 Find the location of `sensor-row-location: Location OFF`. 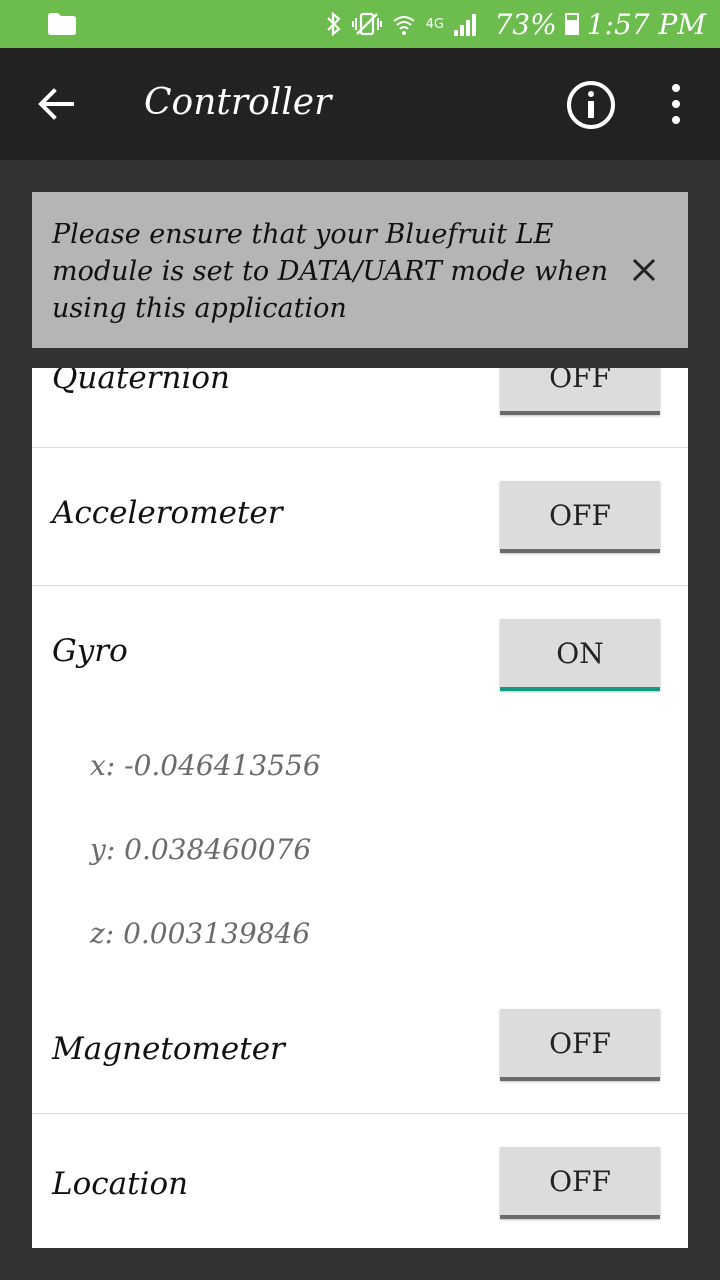

sensor-row-location: Location OFF is located at coordinates (360, 1181).